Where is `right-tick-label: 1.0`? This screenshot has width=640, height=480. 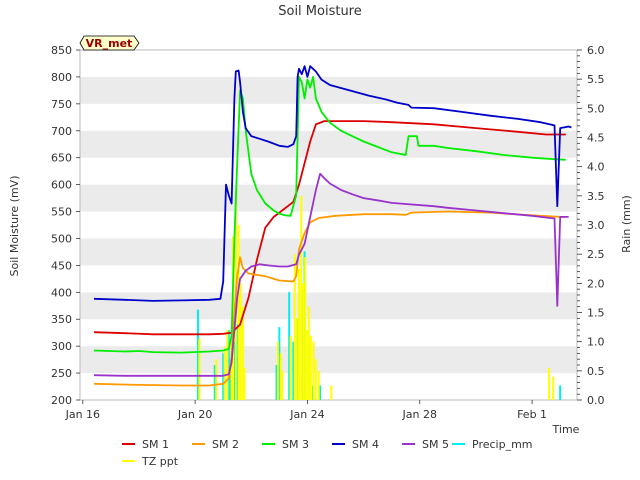 right-tick-label: 1.0 is located at coordinates (596, 342).